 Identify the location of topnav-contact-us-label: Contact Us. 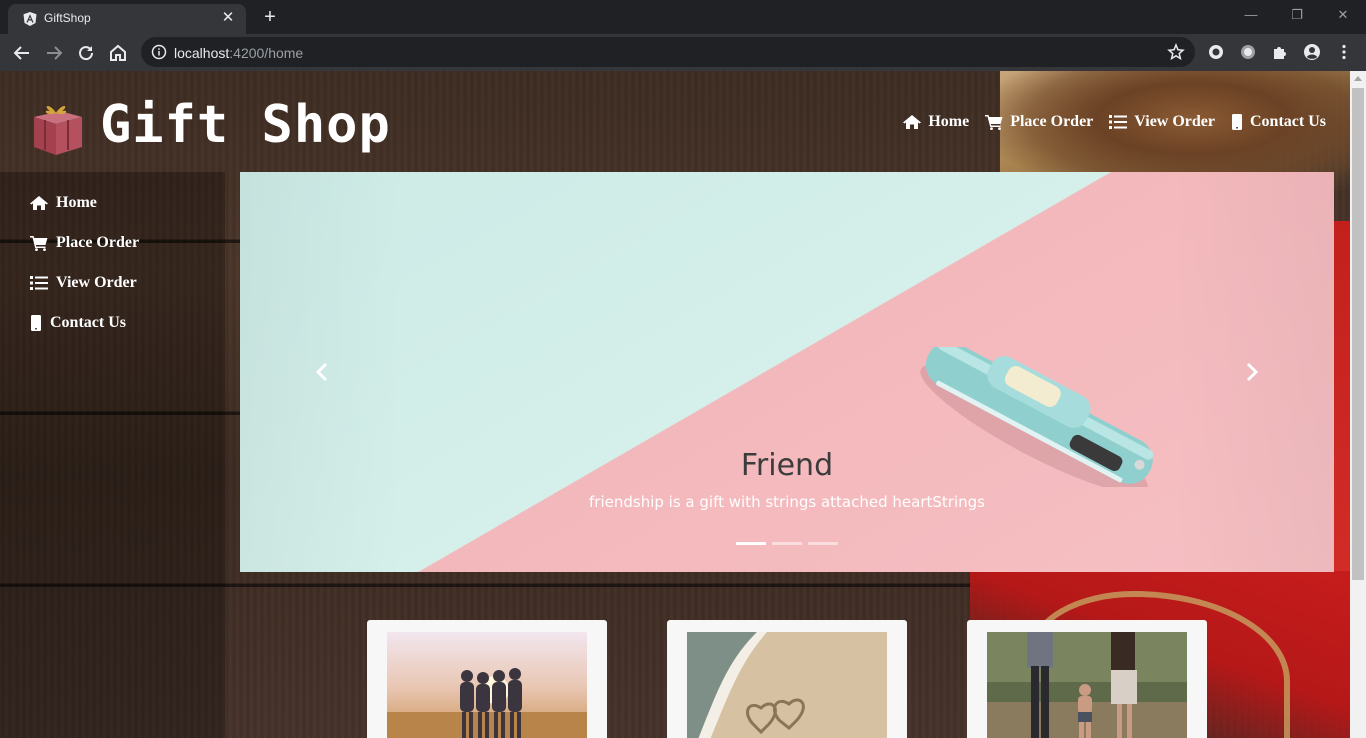
(1288, 121).